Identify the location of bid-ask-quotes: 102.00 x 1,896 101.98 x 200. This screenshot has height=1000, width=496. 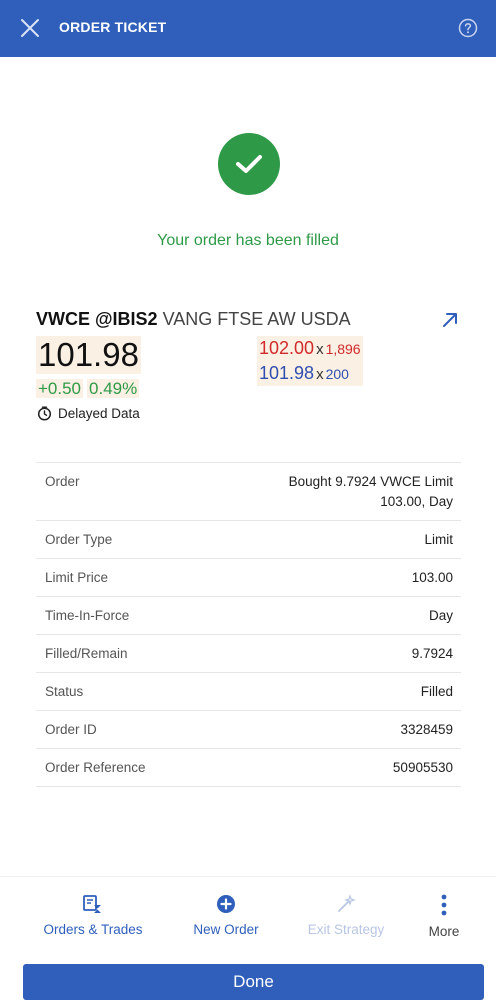
(310, 361).